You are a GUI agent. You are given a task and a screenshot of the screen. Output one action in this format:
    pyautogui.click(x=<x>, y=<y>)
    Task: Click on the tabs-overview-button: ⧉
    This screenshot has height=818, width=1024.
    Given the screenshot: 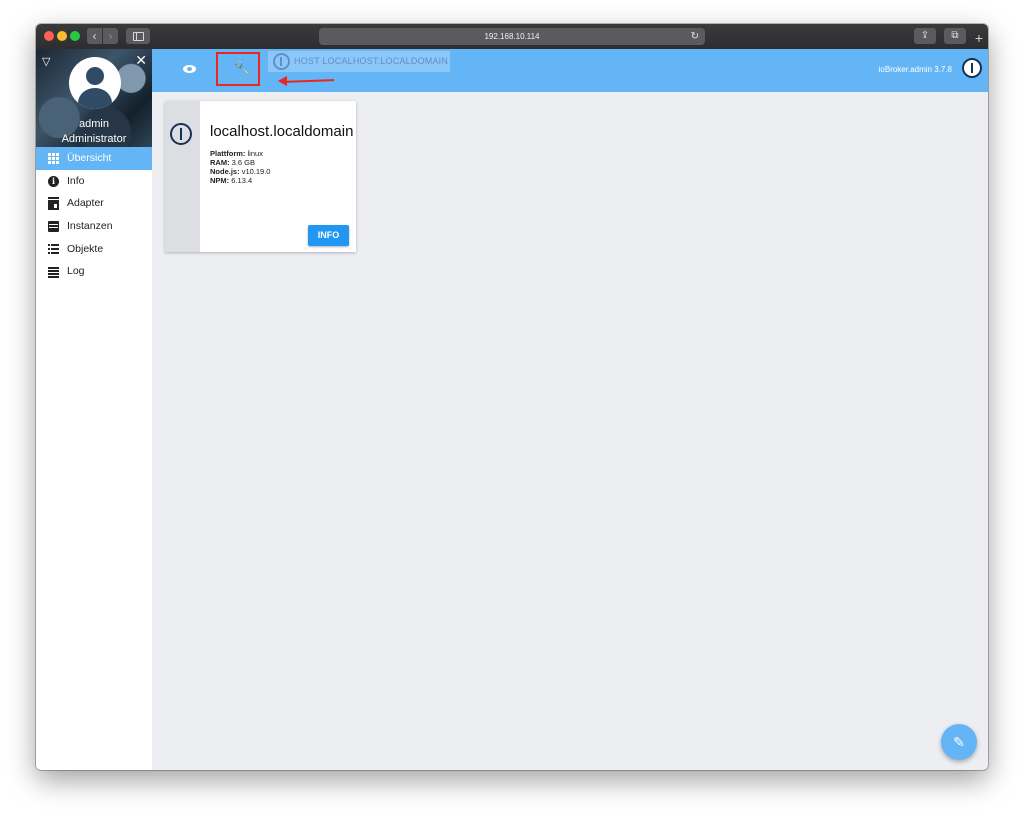 What is the action you would take?
    pyautogui.click(x=955, y=36)
    